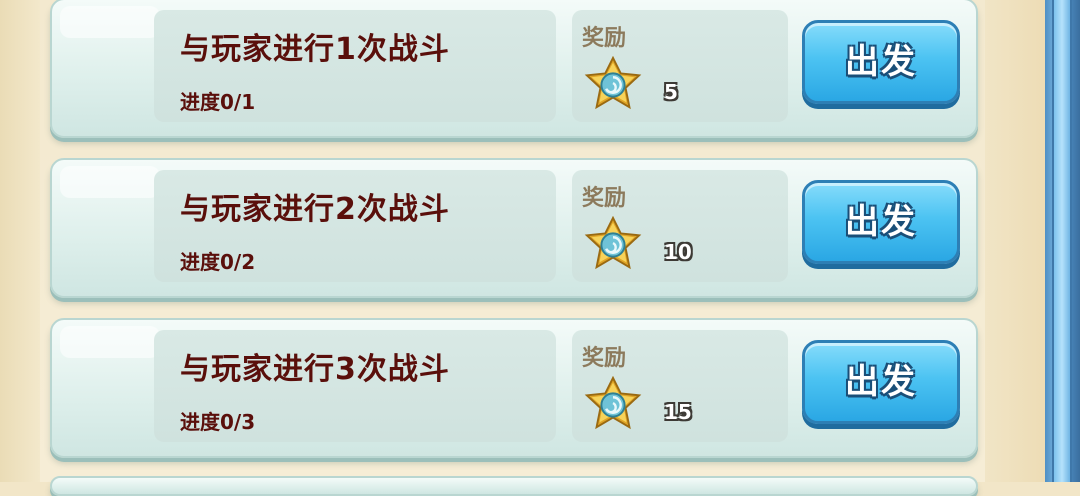 This screenshot has height=496, width=1080. I want to click on quest-title: 与玩家进行2次战斗, so click(315, 209).